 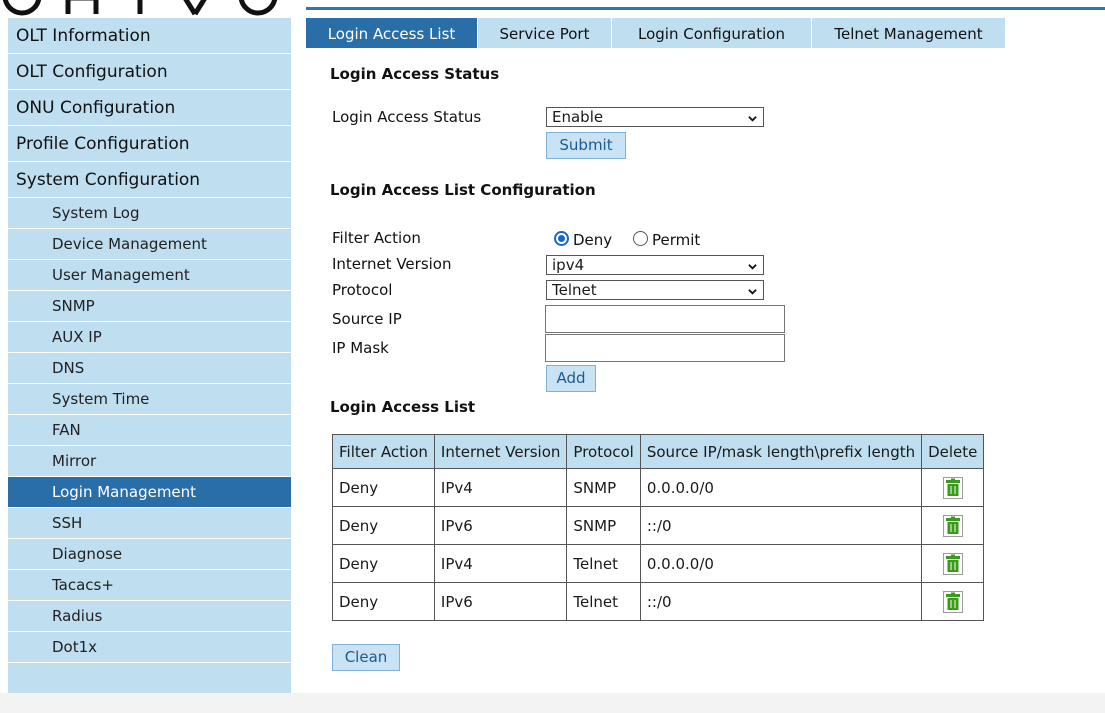 What do you see at coordinates (367, 319) in the screenshot?
I see `source-ip-label: Source IP` at bounding box center [367, 319].